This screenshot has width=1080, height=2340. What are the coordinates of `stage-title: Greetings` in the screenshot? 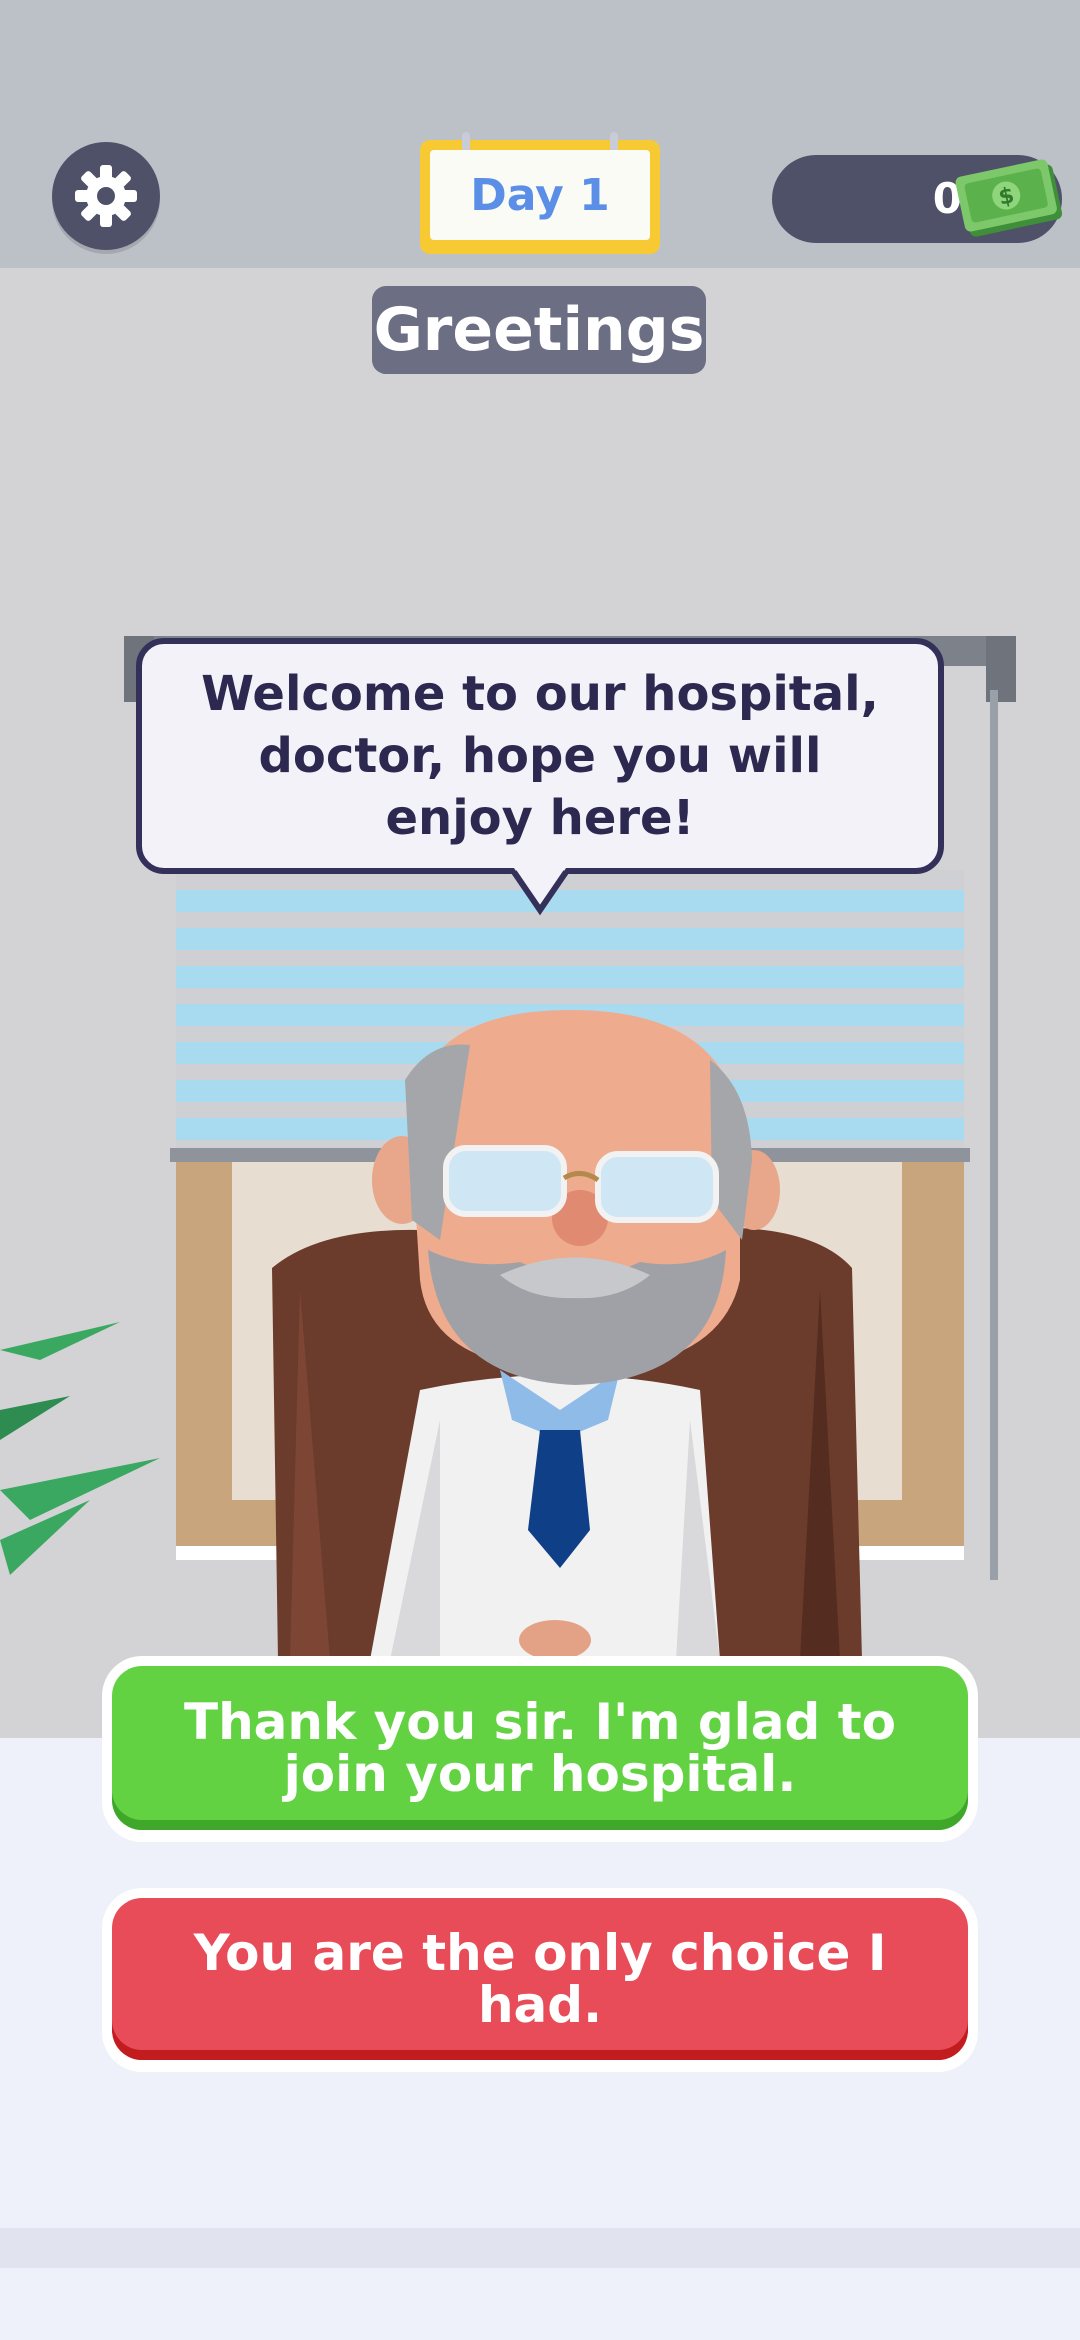 It's located at (539, 330).